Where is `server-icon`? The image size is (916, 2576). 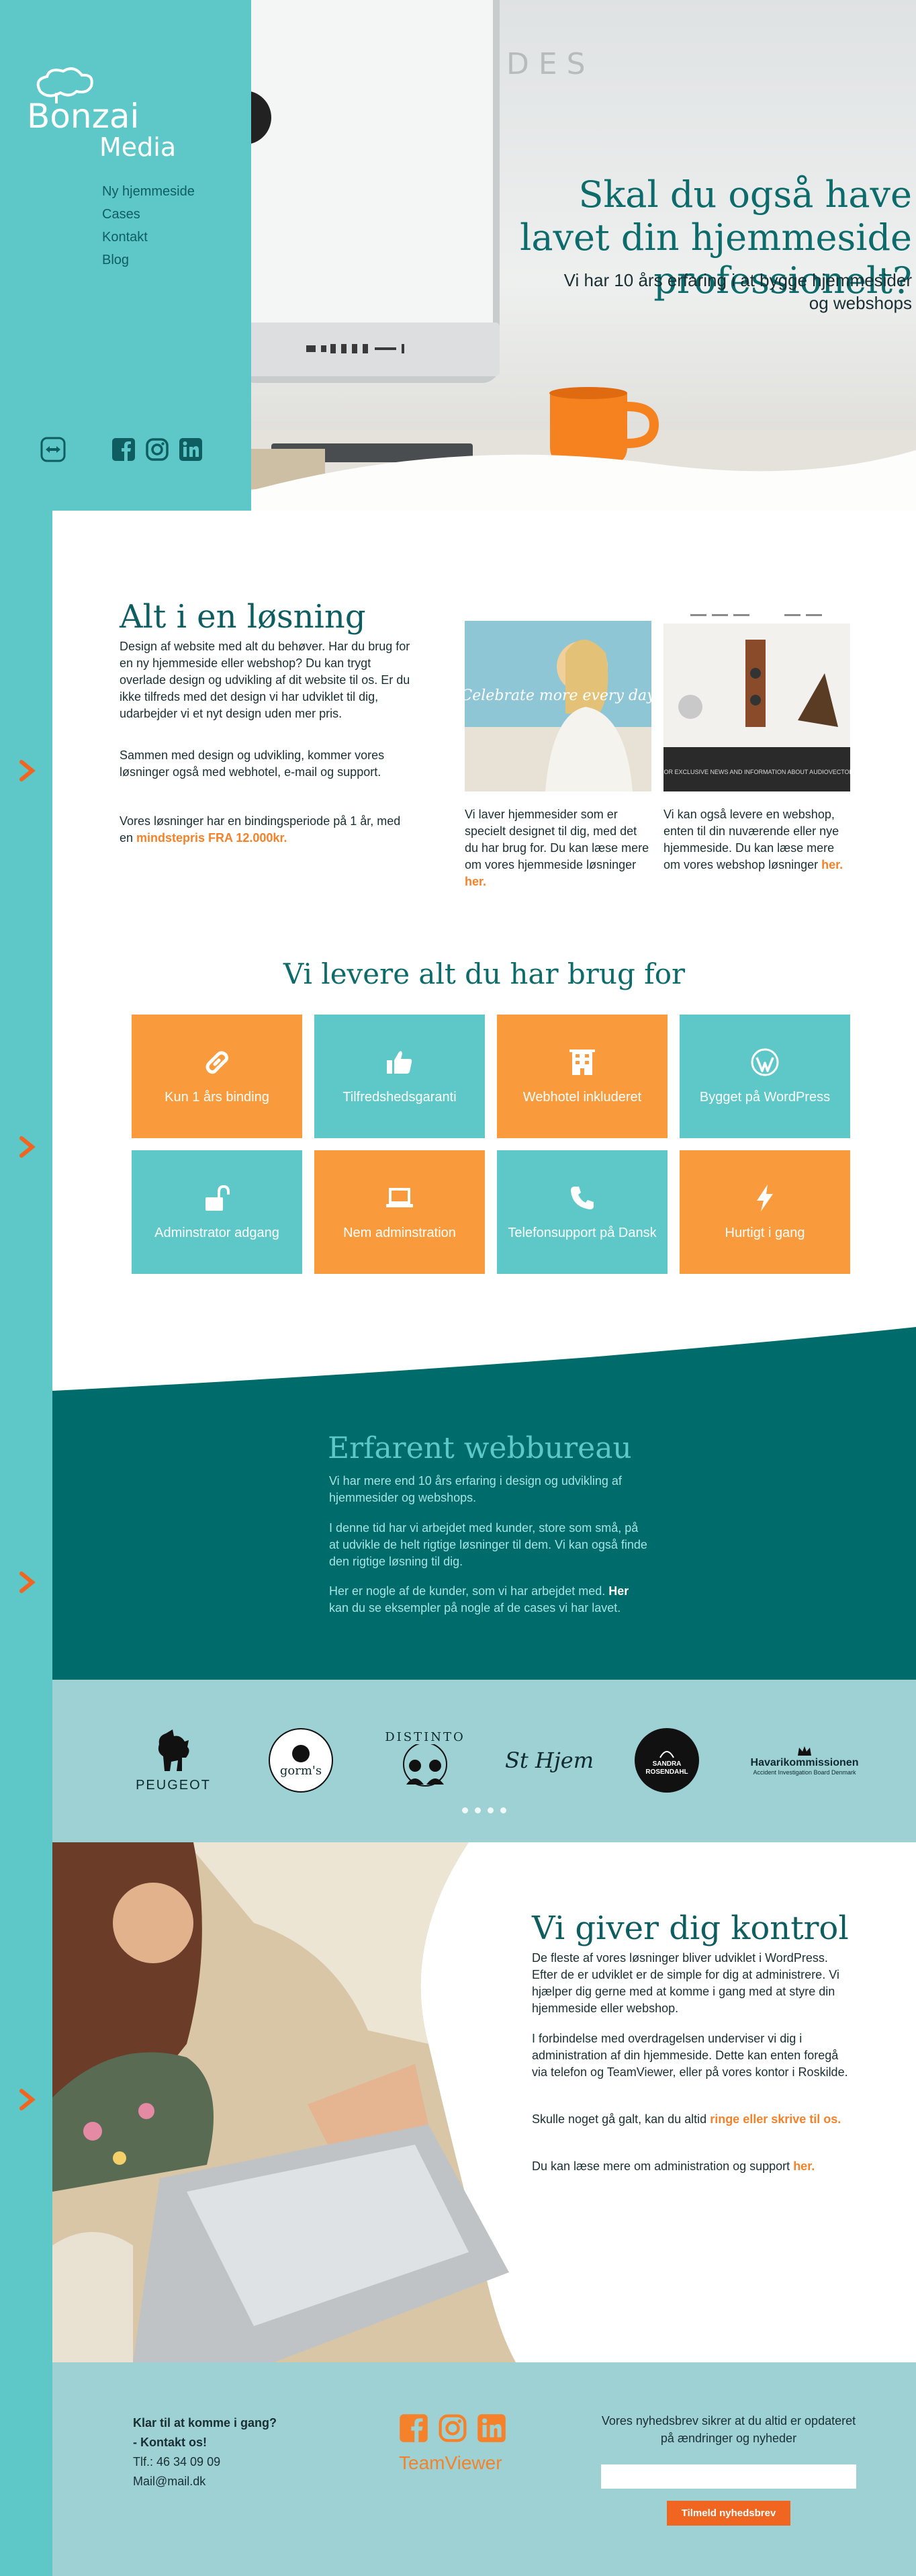
server-icon is located at coordinates (582, 1062).